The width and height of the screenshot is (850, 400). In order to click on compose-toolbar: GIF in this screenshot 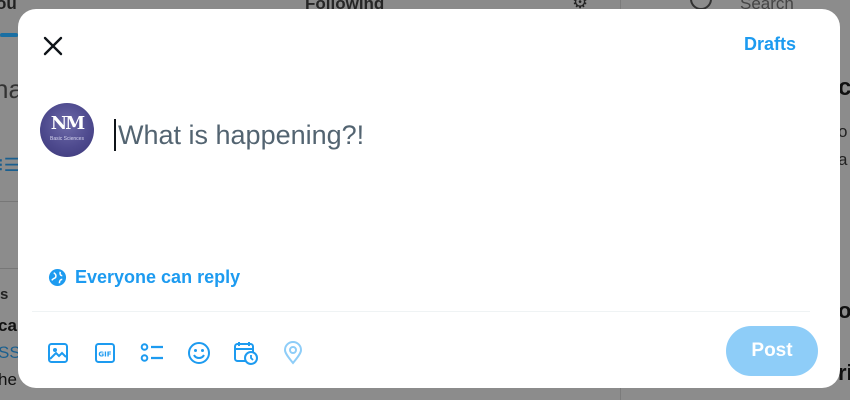, I will do `click(175, 353)`.